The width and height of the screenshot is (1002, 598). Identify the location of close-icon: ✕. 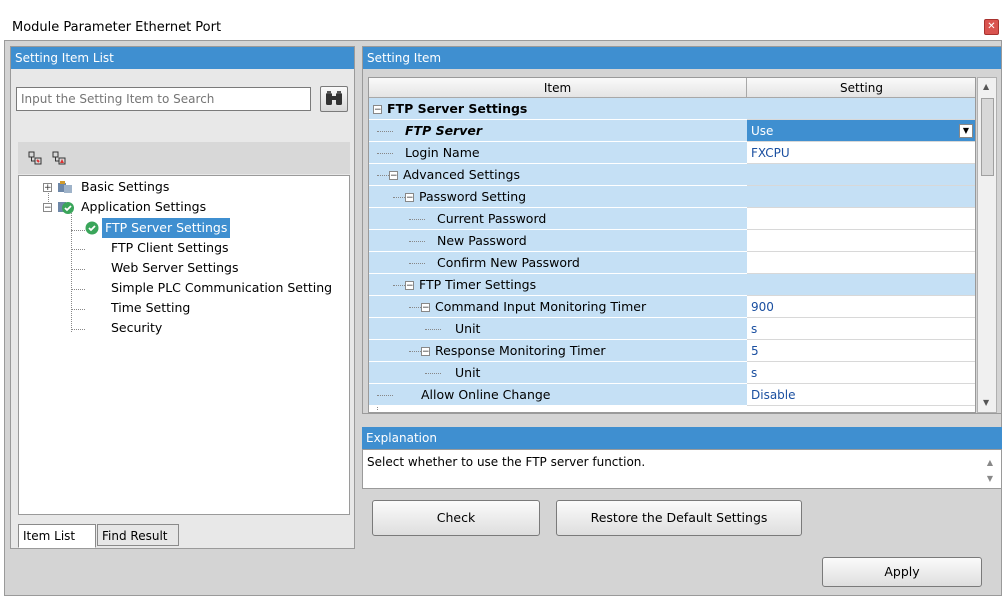
(991, 27).